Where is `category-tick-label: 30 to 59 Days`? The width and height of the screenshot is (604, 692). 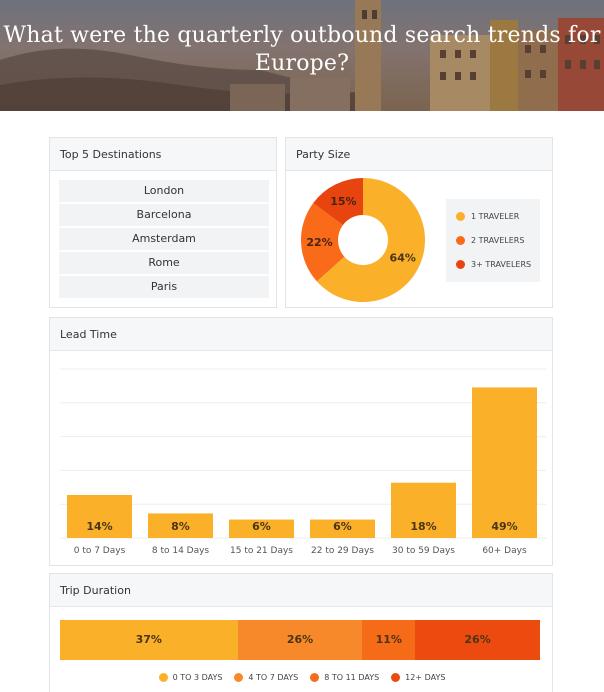 category-tick-label: 30 to 59 Days is located at coordinates (423, 551).